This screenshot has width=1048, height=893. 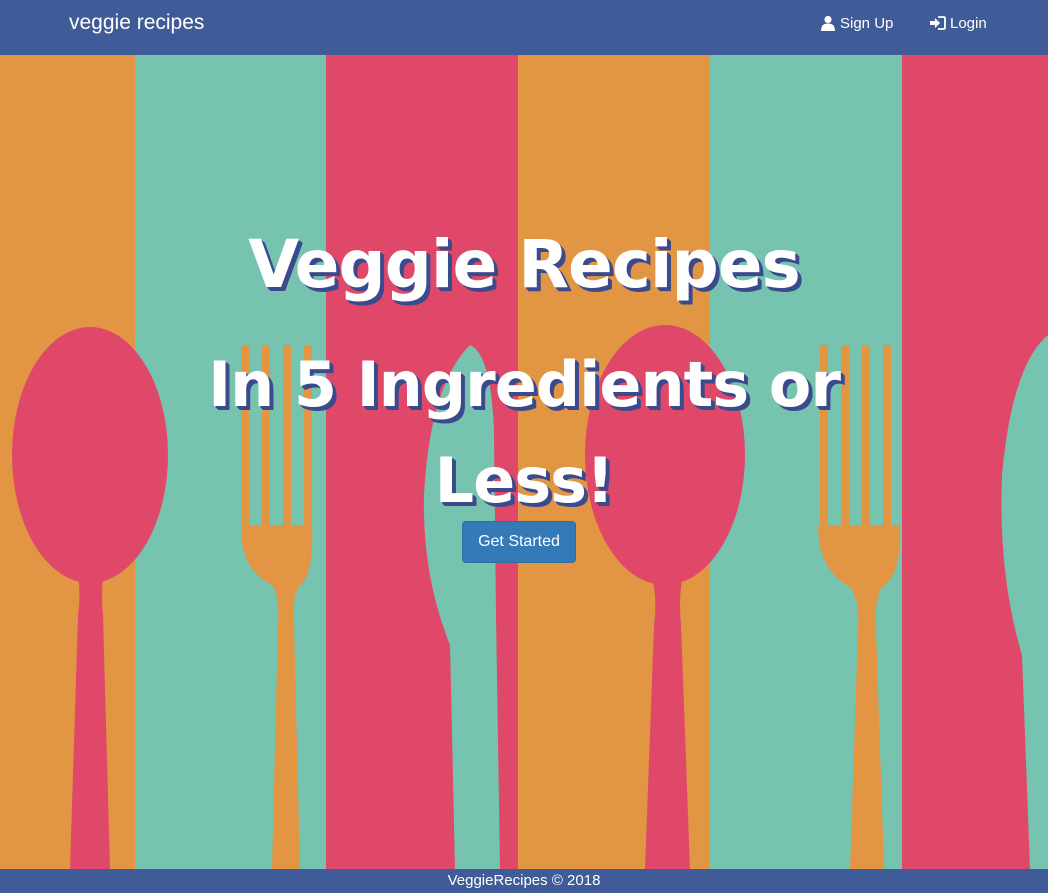 What do you see at coordinates (519, 542) in the screenshot?
I see `get-started-button: Get Started` at bounding box center [519, 542].